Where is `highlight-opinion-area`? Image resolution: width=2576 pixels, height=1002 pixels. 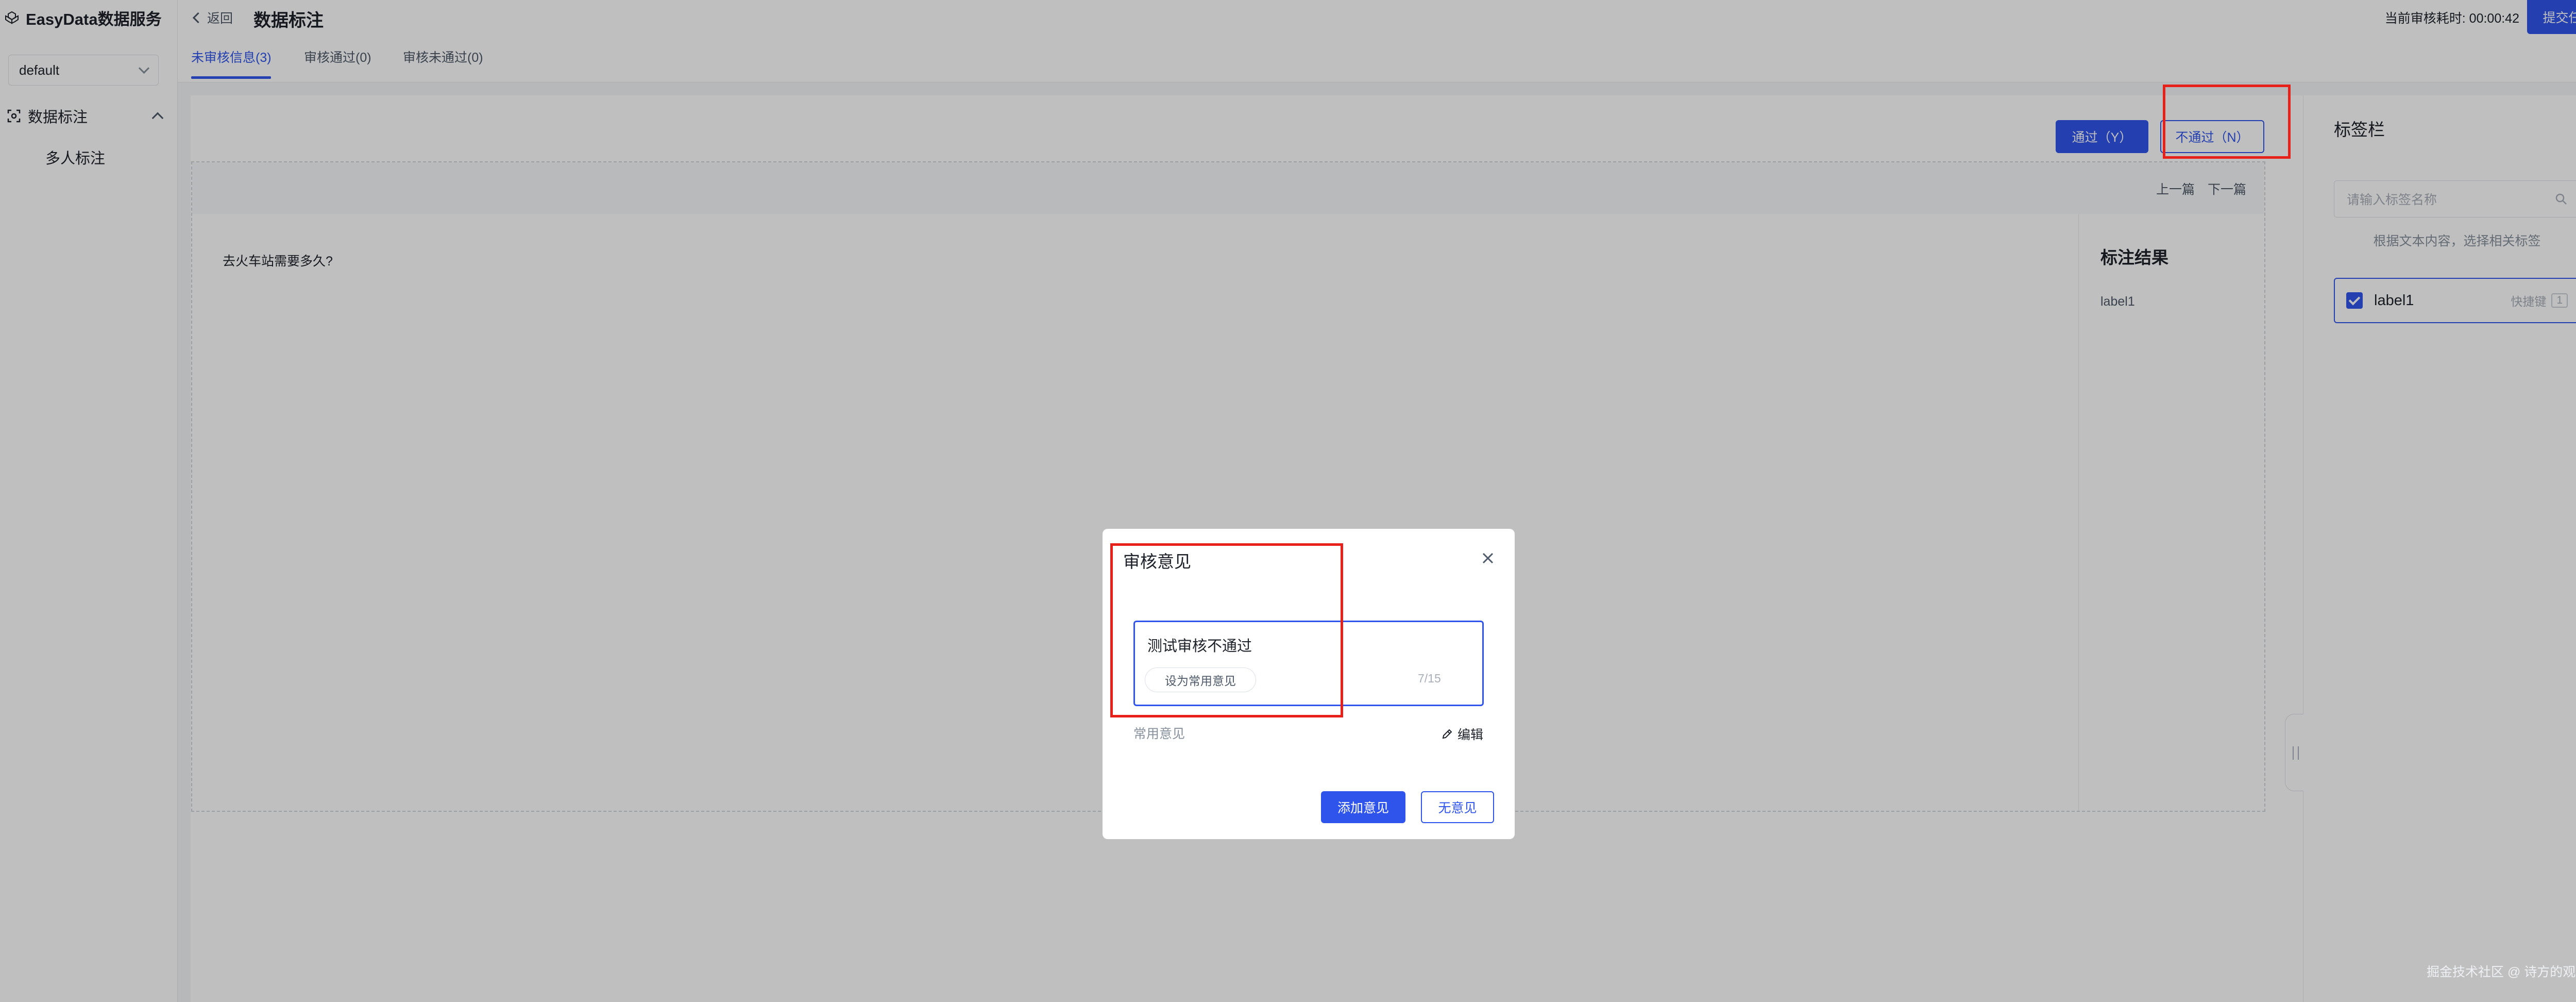 highlight-opinion-area is located at coordinates (1226, 630).